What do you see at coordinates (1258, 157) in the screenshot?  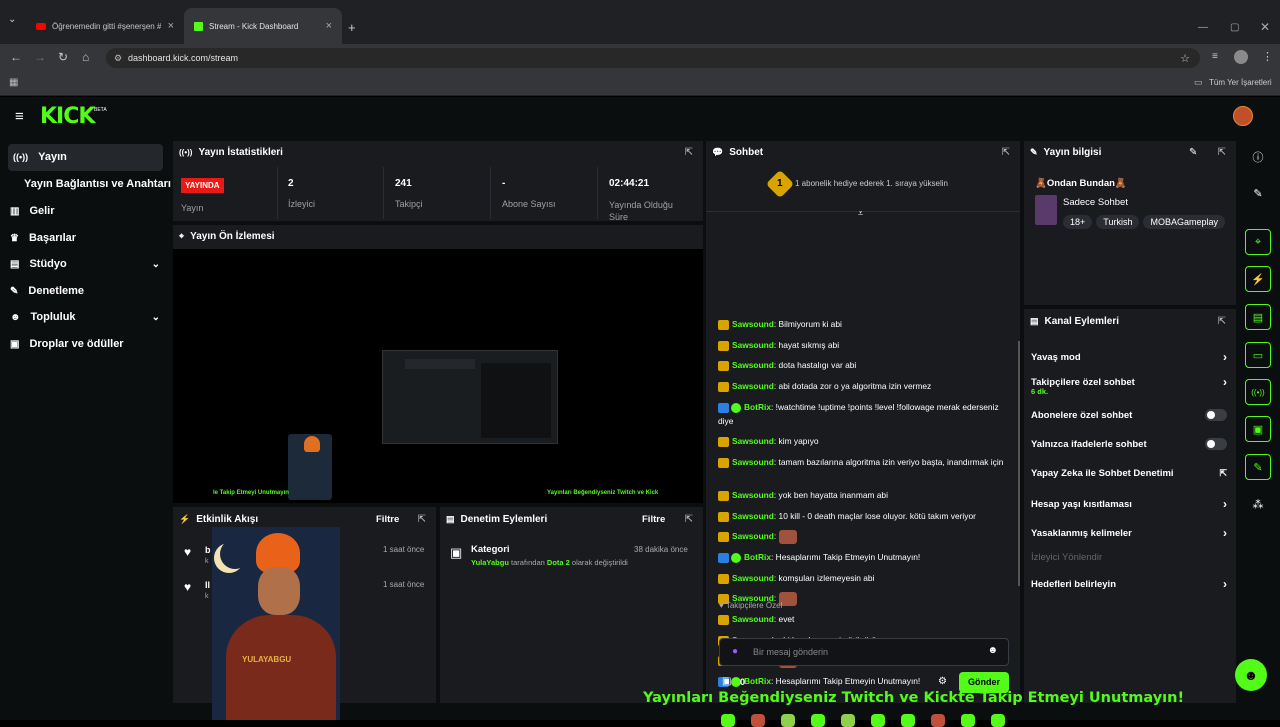 I see `info-icon: ⓘ` at bounding box center [1258, 157].